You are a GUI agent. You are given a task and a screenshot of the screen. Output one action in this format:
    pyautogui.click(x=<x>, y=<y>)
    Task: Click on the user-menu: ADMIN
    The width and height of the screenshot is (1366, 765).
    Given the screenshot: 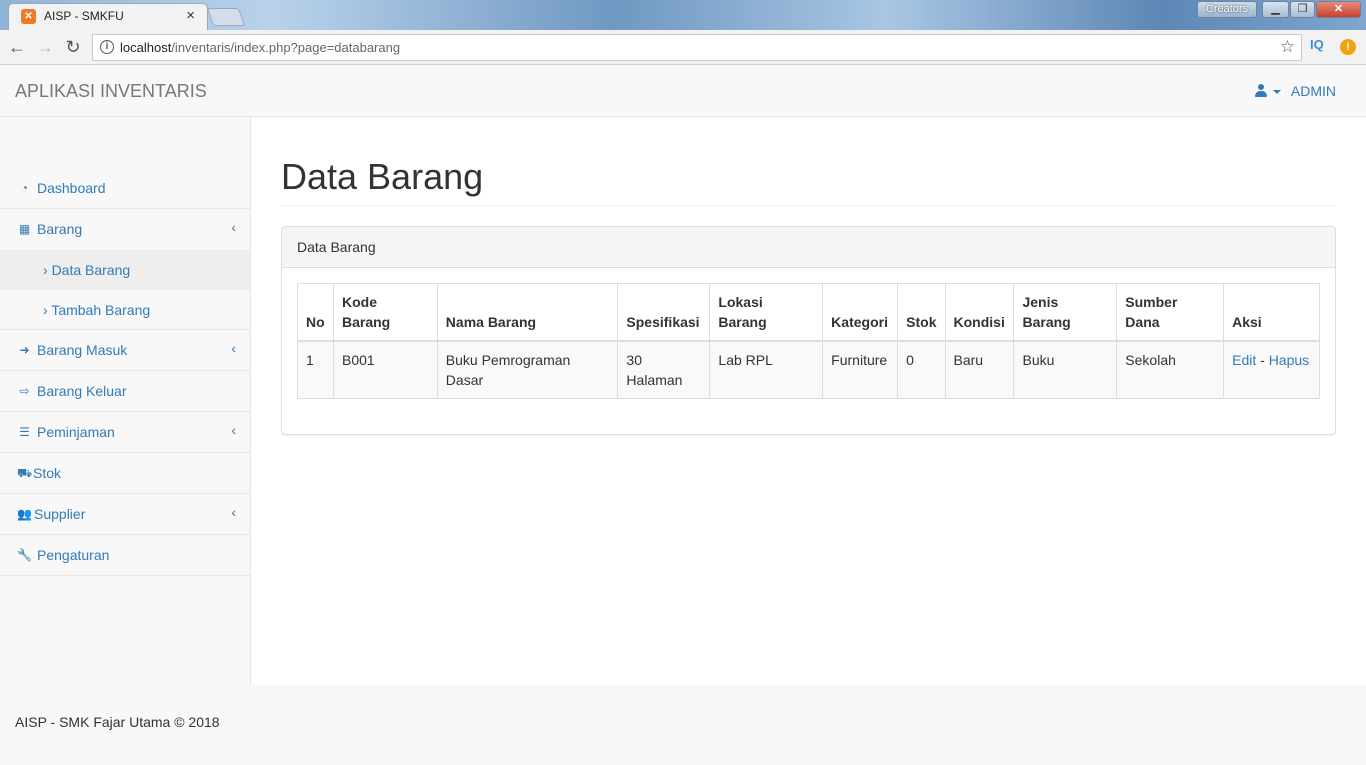 What is the action you would take?
    pyautogui.click(x=1295, y=91)
    